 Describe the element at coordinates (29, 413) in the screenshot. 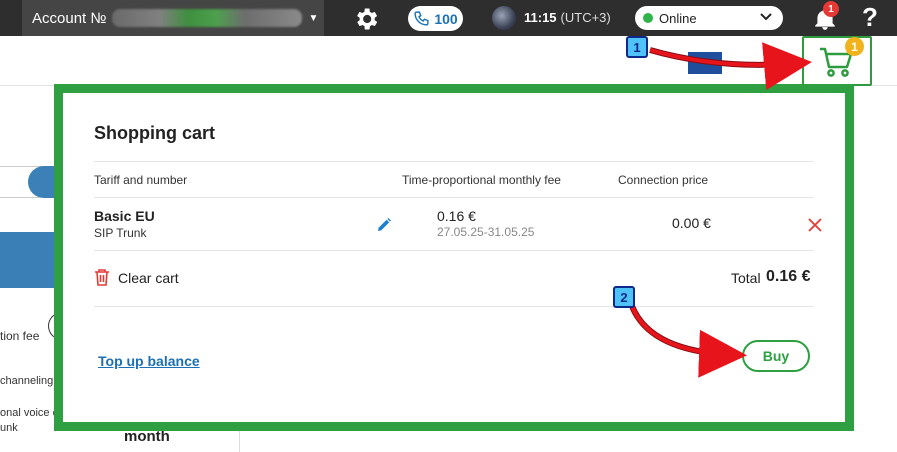

I see `background-text-voice: onal voice o` at that location.